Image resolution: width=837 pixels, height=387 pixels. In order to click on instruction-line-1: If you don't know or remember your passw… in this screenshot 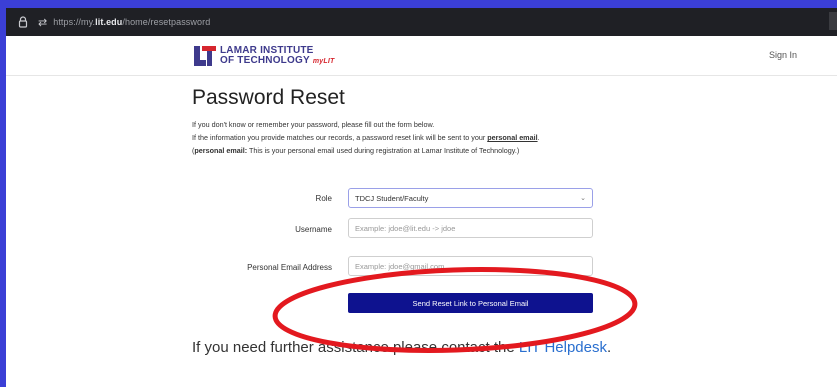, I will do `click(313, 124)`.